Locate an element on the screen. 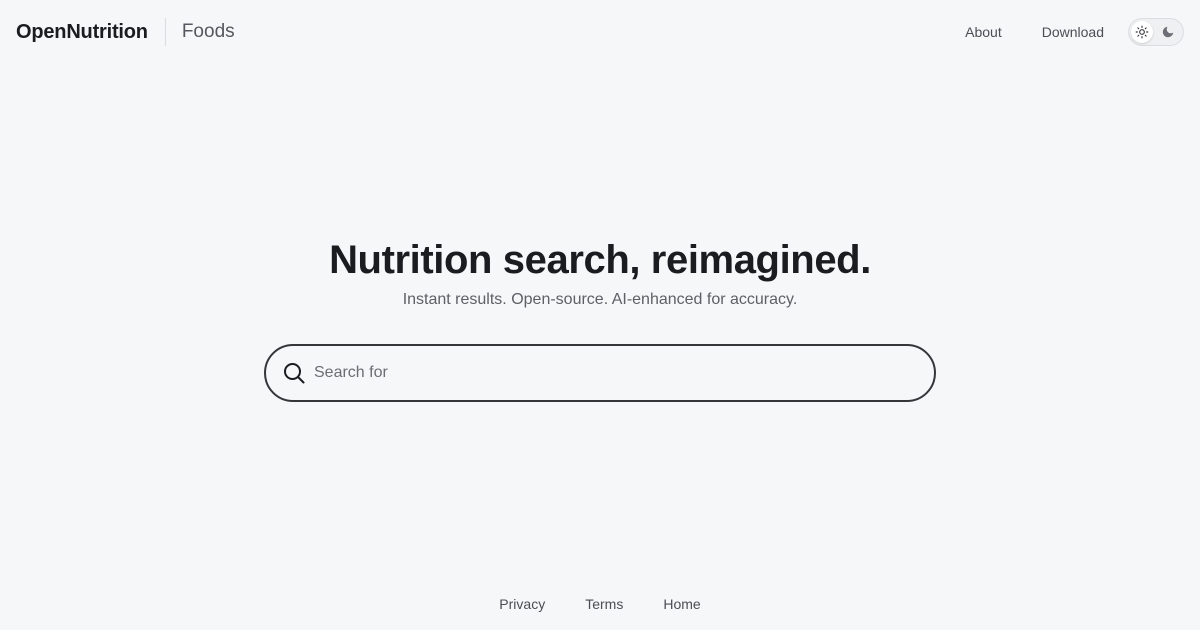 This screenshot has width=1200, height=630. light-mode-button is located at coordinates (1142, 32).